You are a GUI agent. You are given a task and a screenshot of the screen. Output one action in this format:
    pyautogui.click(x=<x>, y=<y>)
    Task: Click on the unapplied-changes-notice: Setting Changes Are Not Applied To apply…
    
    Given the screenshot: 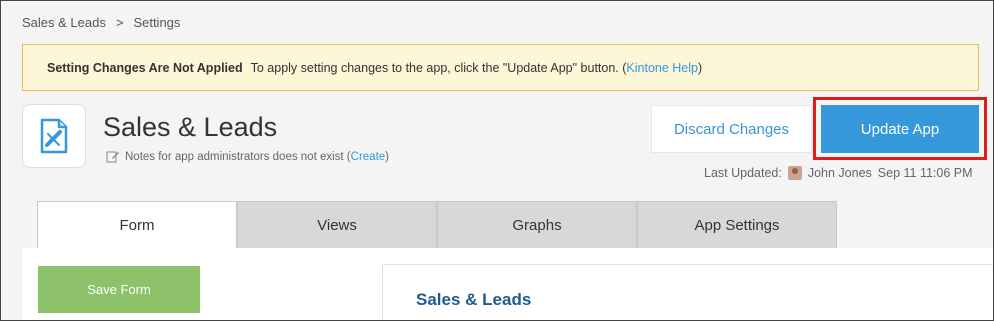 What is the action you would take?
    pyautogui.click(x=500, y=67)
    